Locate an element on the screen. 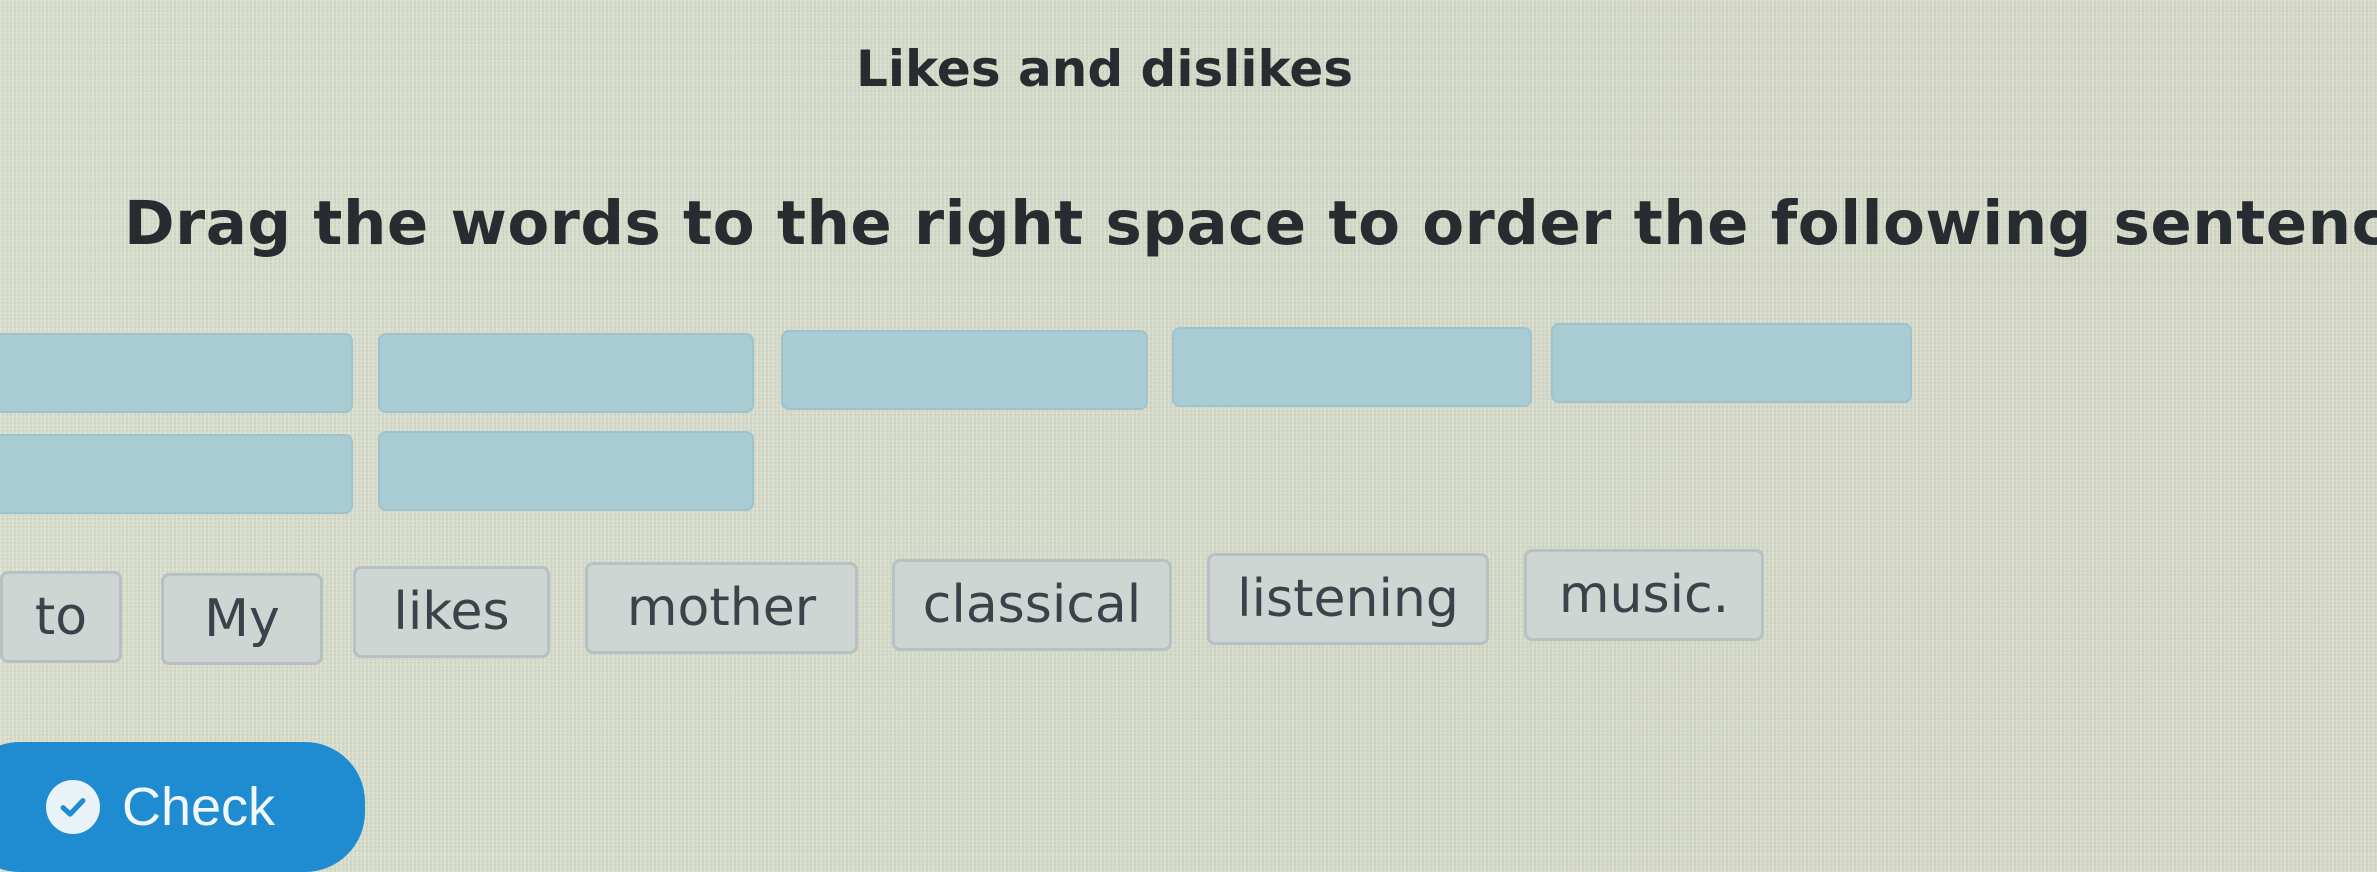 The width and height of the screenshot is (2377, 872). activity-title: Likes and dislikes is located at coordinates (1105, 69).